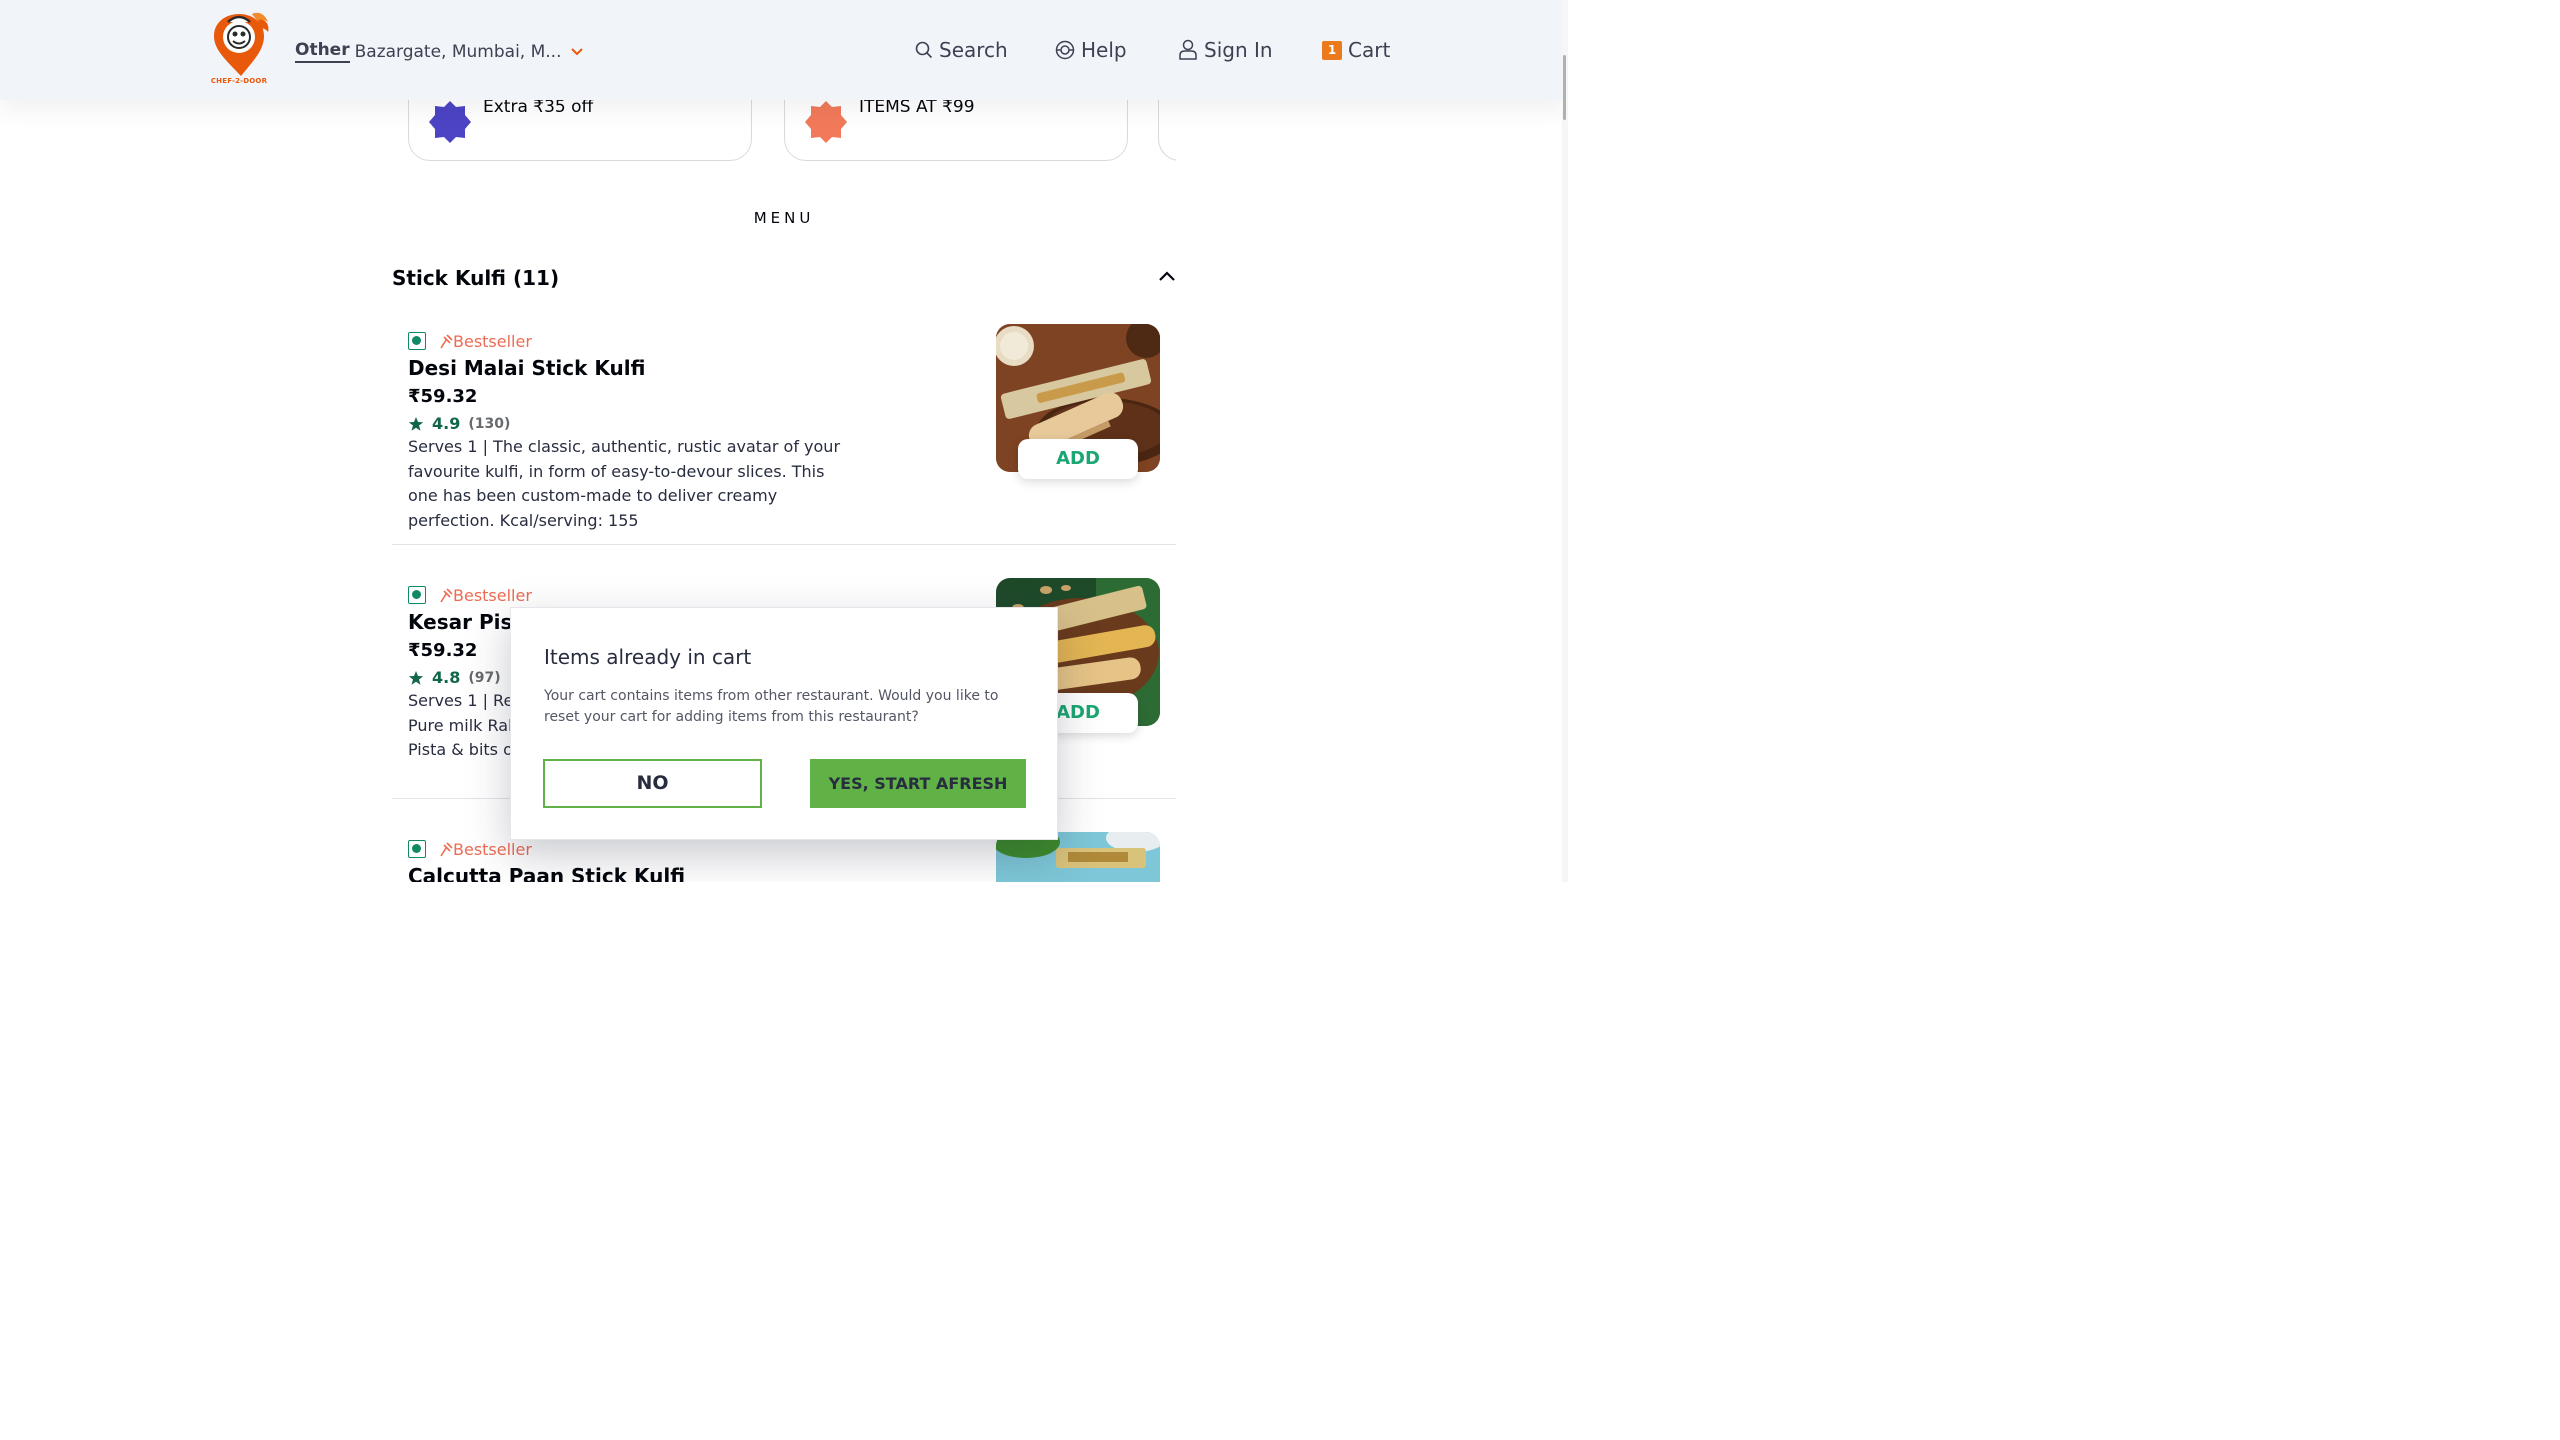  Describe the element at coordinates (1564, 87) in the screenshot. I see `scrollbar-thumb` at that location.